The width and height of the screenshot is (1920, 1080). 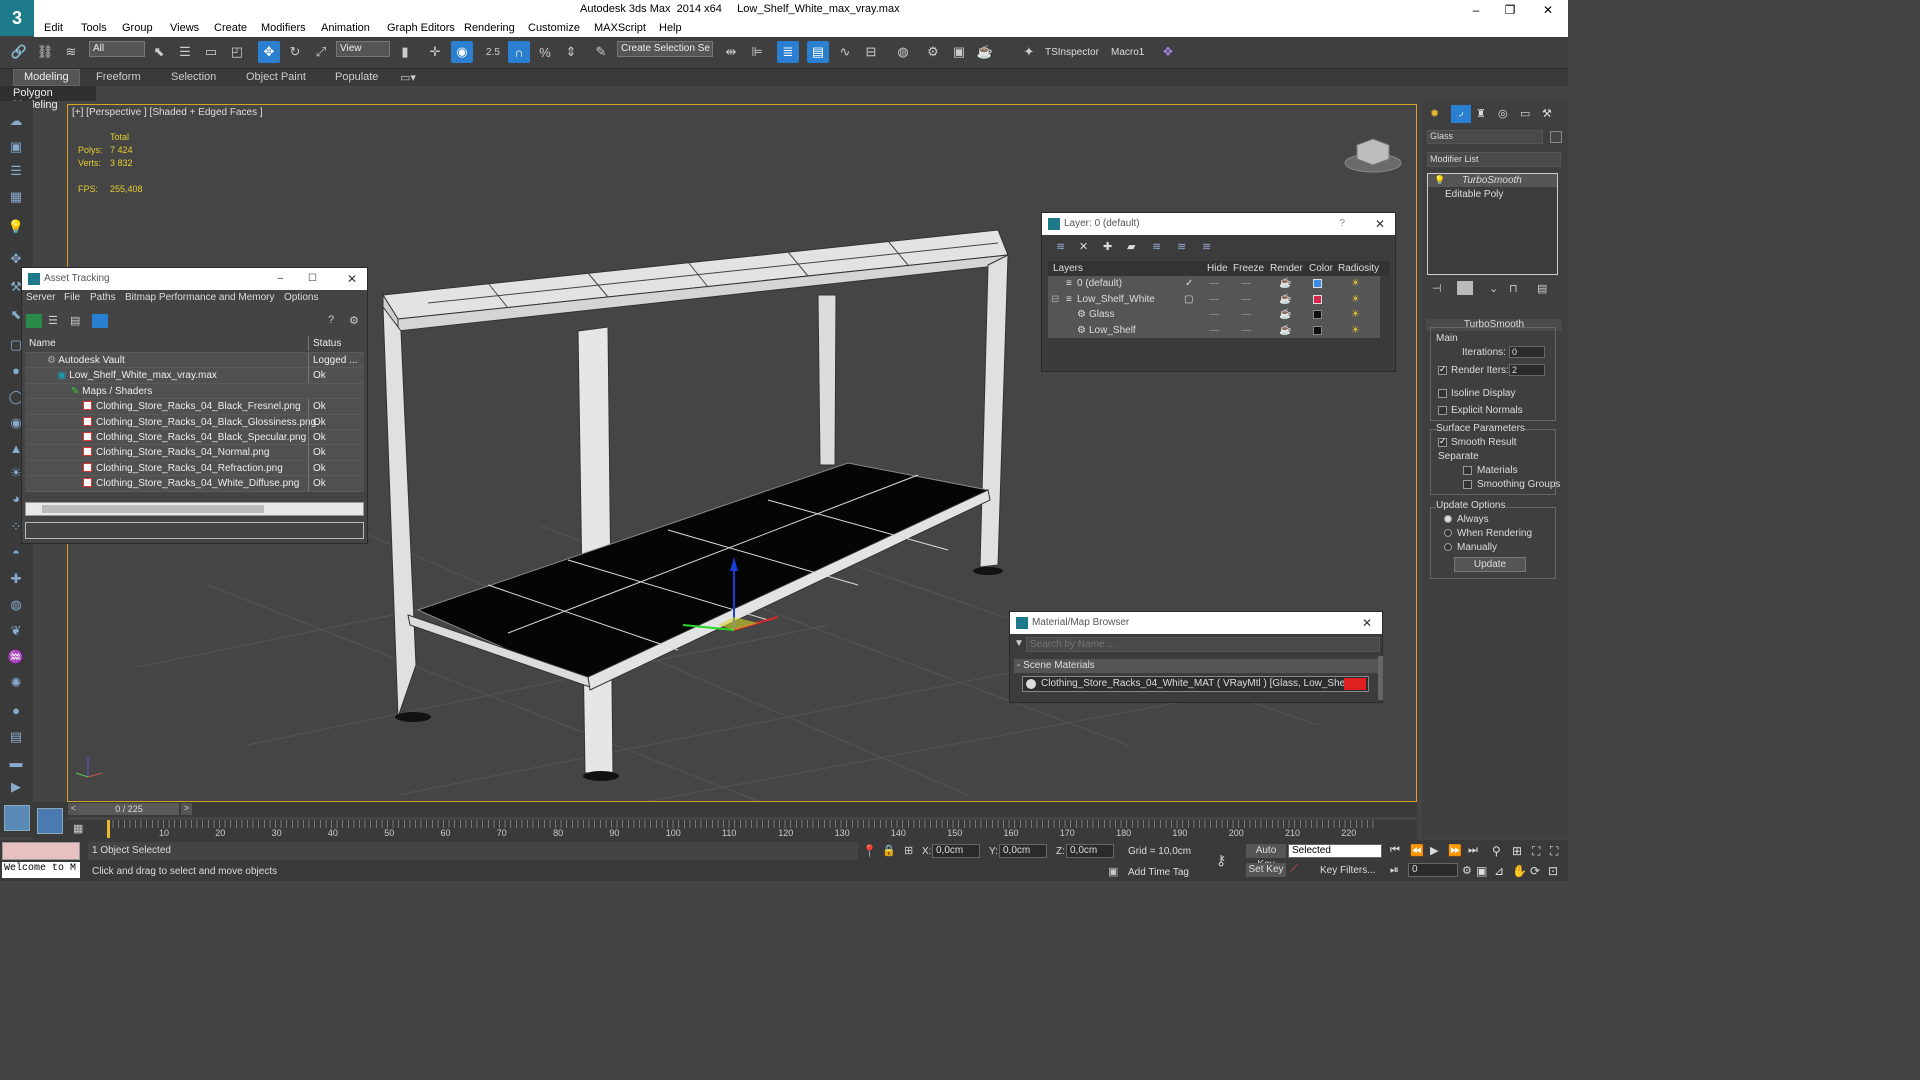 What do you see at coordinates (1481, 871) in the screenshot?
I see `zoom-region-icon: ▣` at bounding box center [1481, 871].